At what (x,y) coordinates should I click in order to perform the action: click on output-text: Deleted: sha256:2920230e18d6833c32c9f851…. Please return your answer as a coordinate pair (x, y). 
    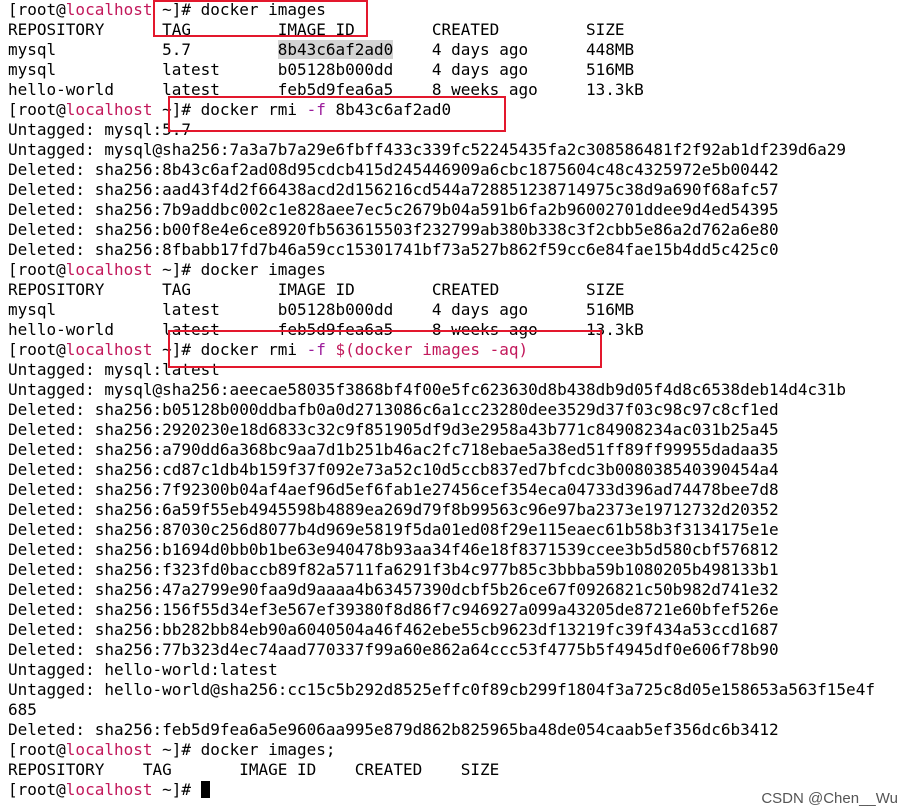
    Looking at the image, I should click on (393, 429).